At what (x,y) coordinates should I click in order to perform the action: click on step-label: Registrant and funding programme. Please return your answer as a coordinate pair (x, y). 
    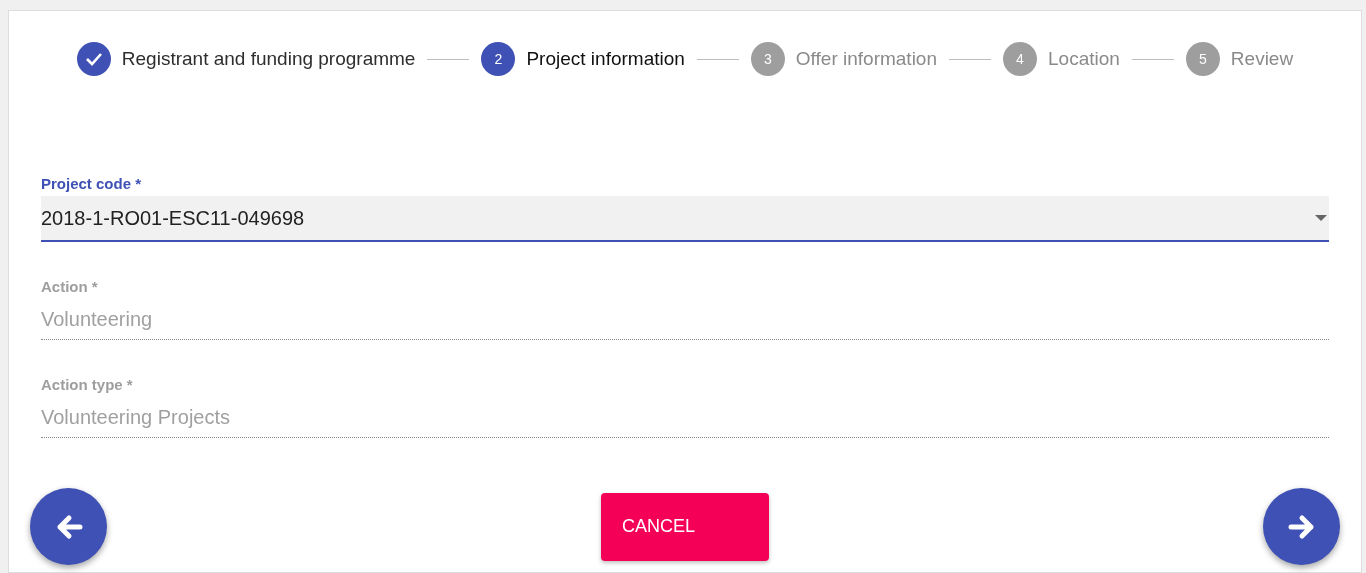
    Looking at the image, I should click on (268, 59).